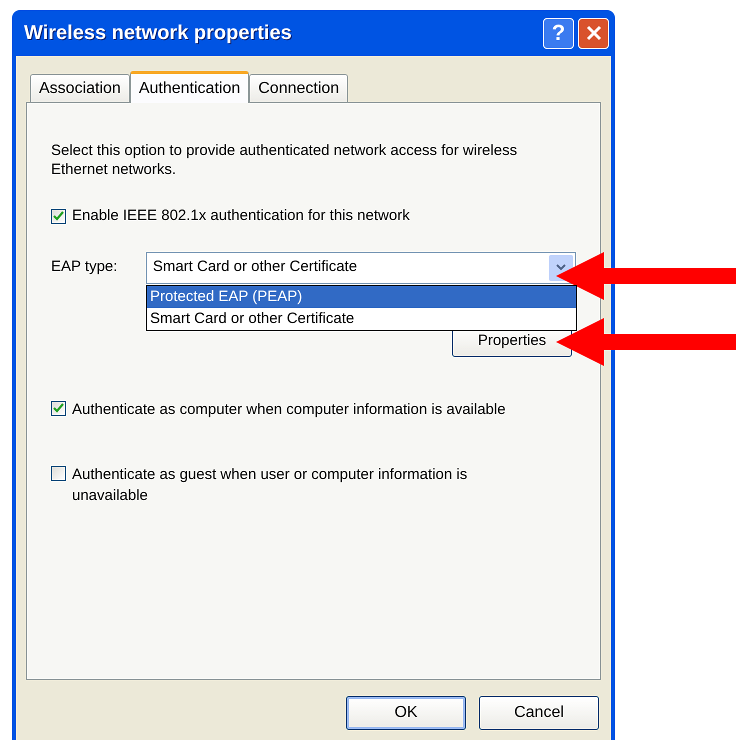 The height and width of the screenshot is (740, 736). Describe the element at coordinates (270, 485) in the screenshot. I see `checkbox-label: Authenticate as guest when user or computer information is unavailable` at that location.